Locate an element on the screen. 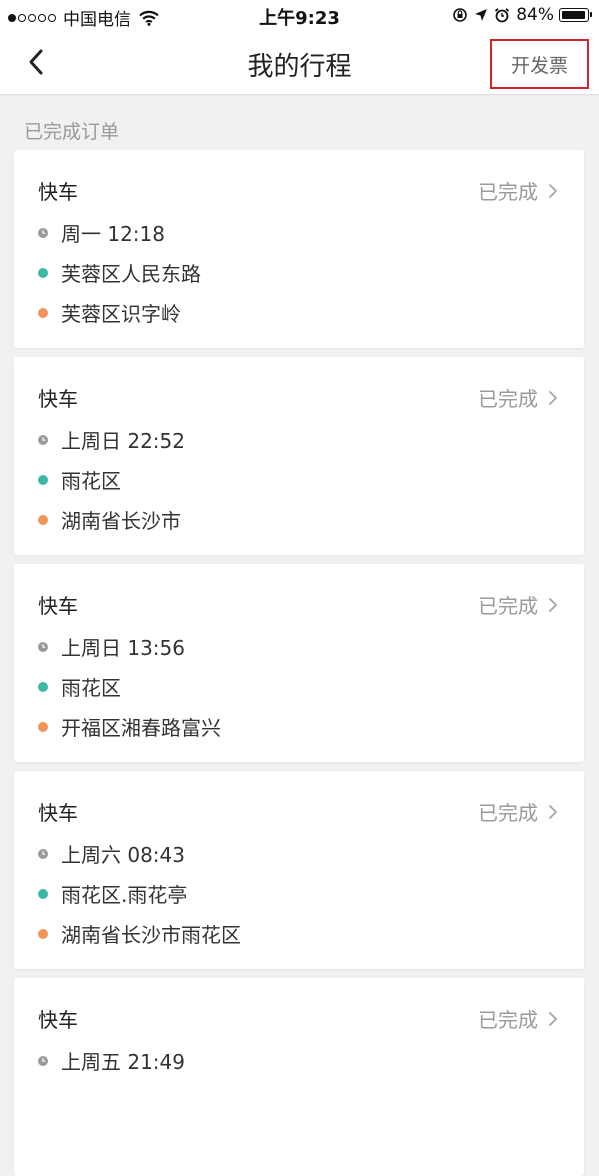  battery-level-fill is located at coordinates (573, 15).